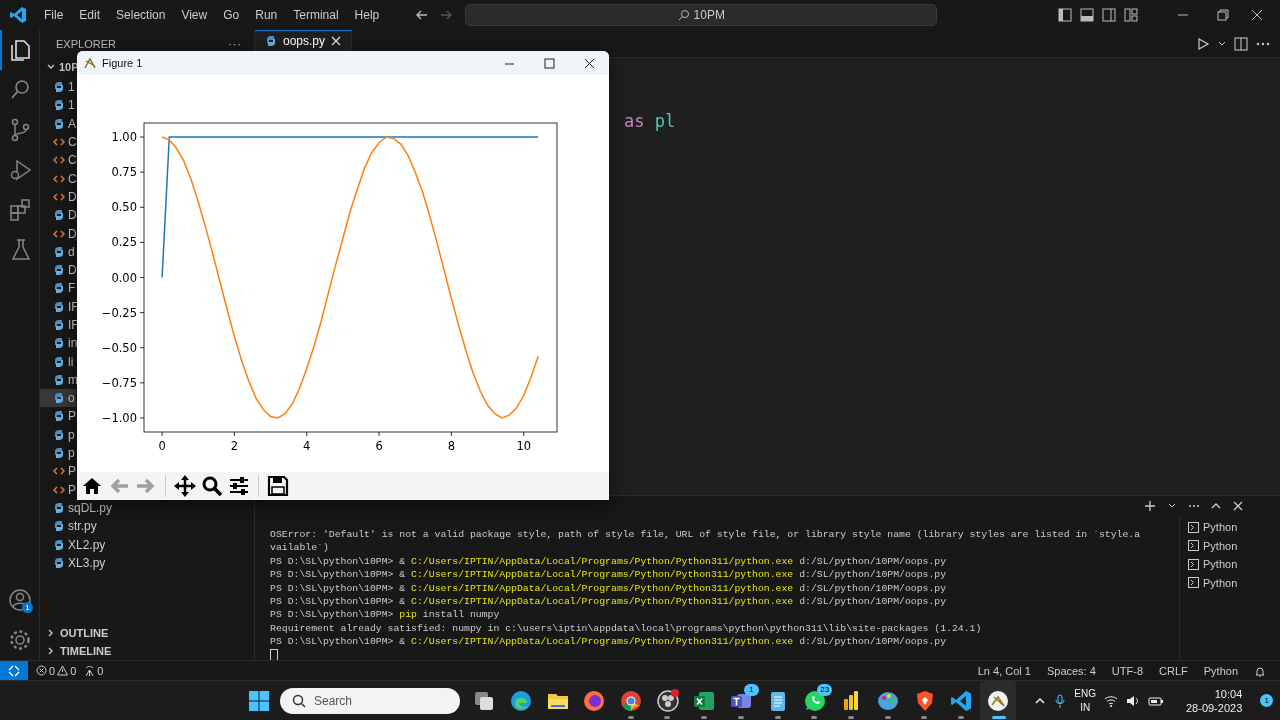  What do you see at coordinates (77, 508) in the screenshot?
I see `explorer-item: sqDL.py` at bounding box center [77, 508].